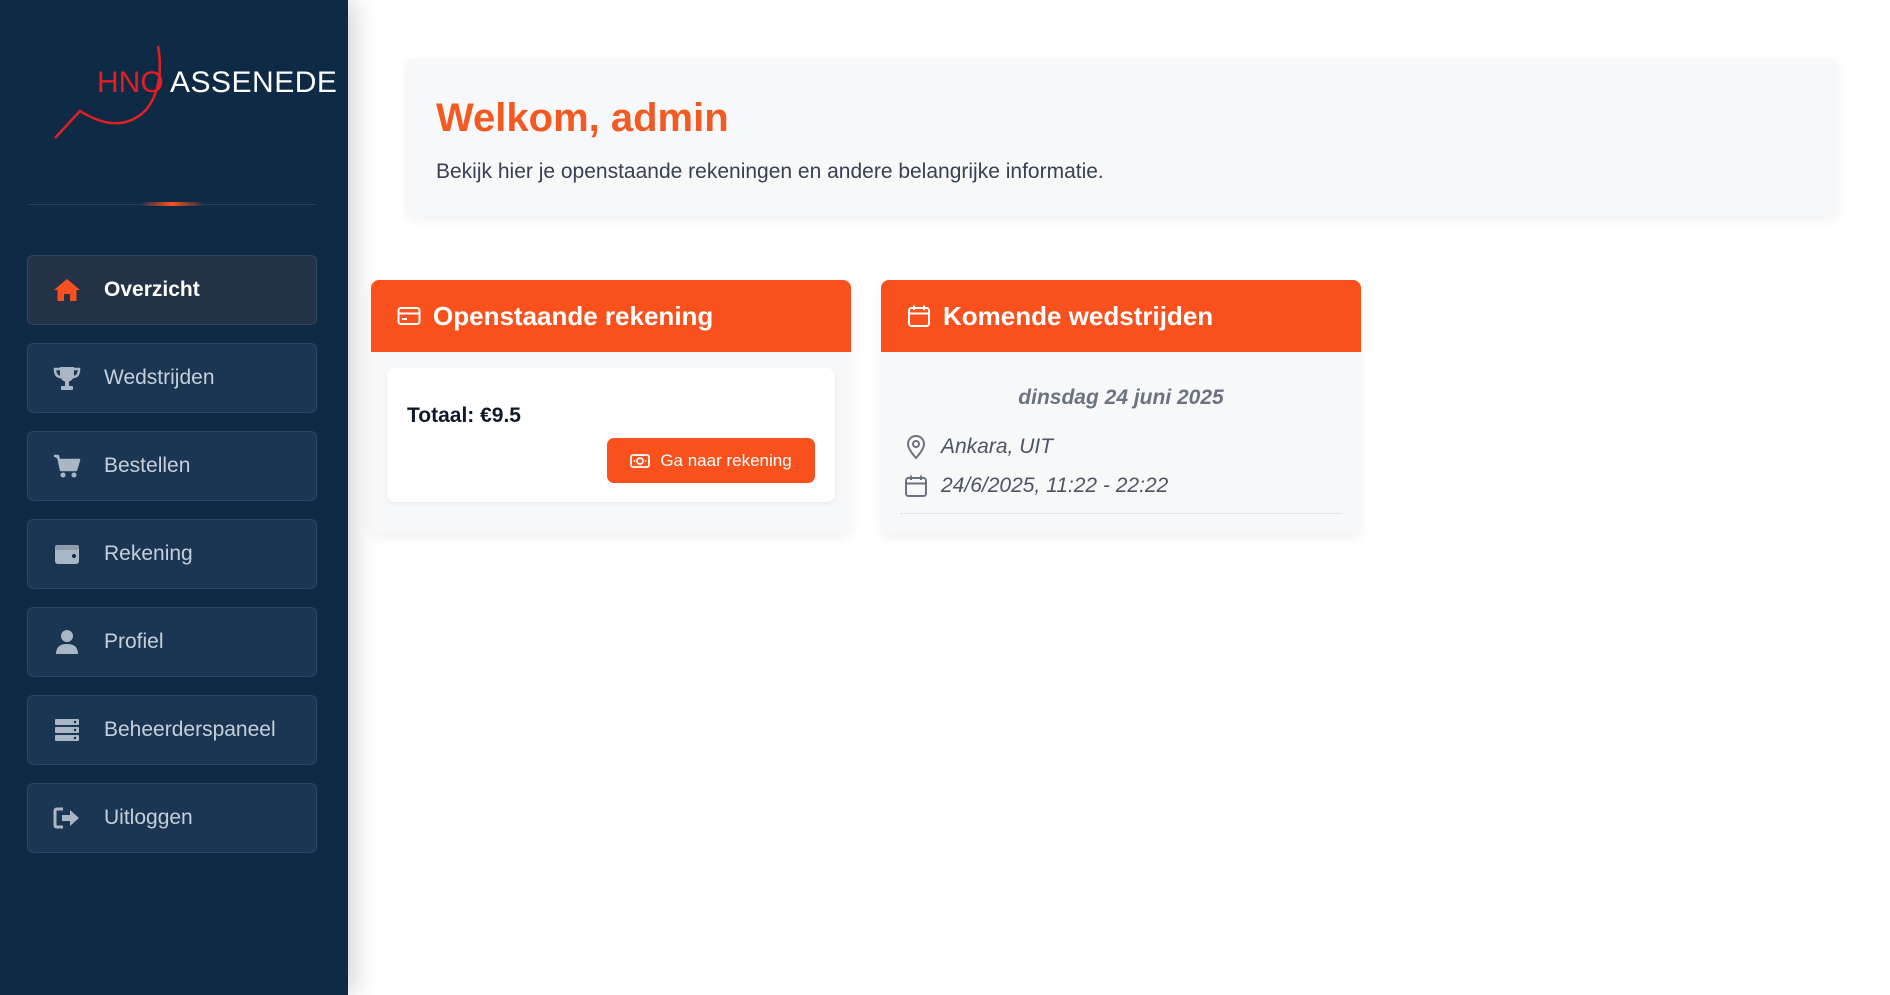 This screenshot has height=995, width=1890. I want to click on invoice-card-title: Openstaande rekening, so click(573, 315).